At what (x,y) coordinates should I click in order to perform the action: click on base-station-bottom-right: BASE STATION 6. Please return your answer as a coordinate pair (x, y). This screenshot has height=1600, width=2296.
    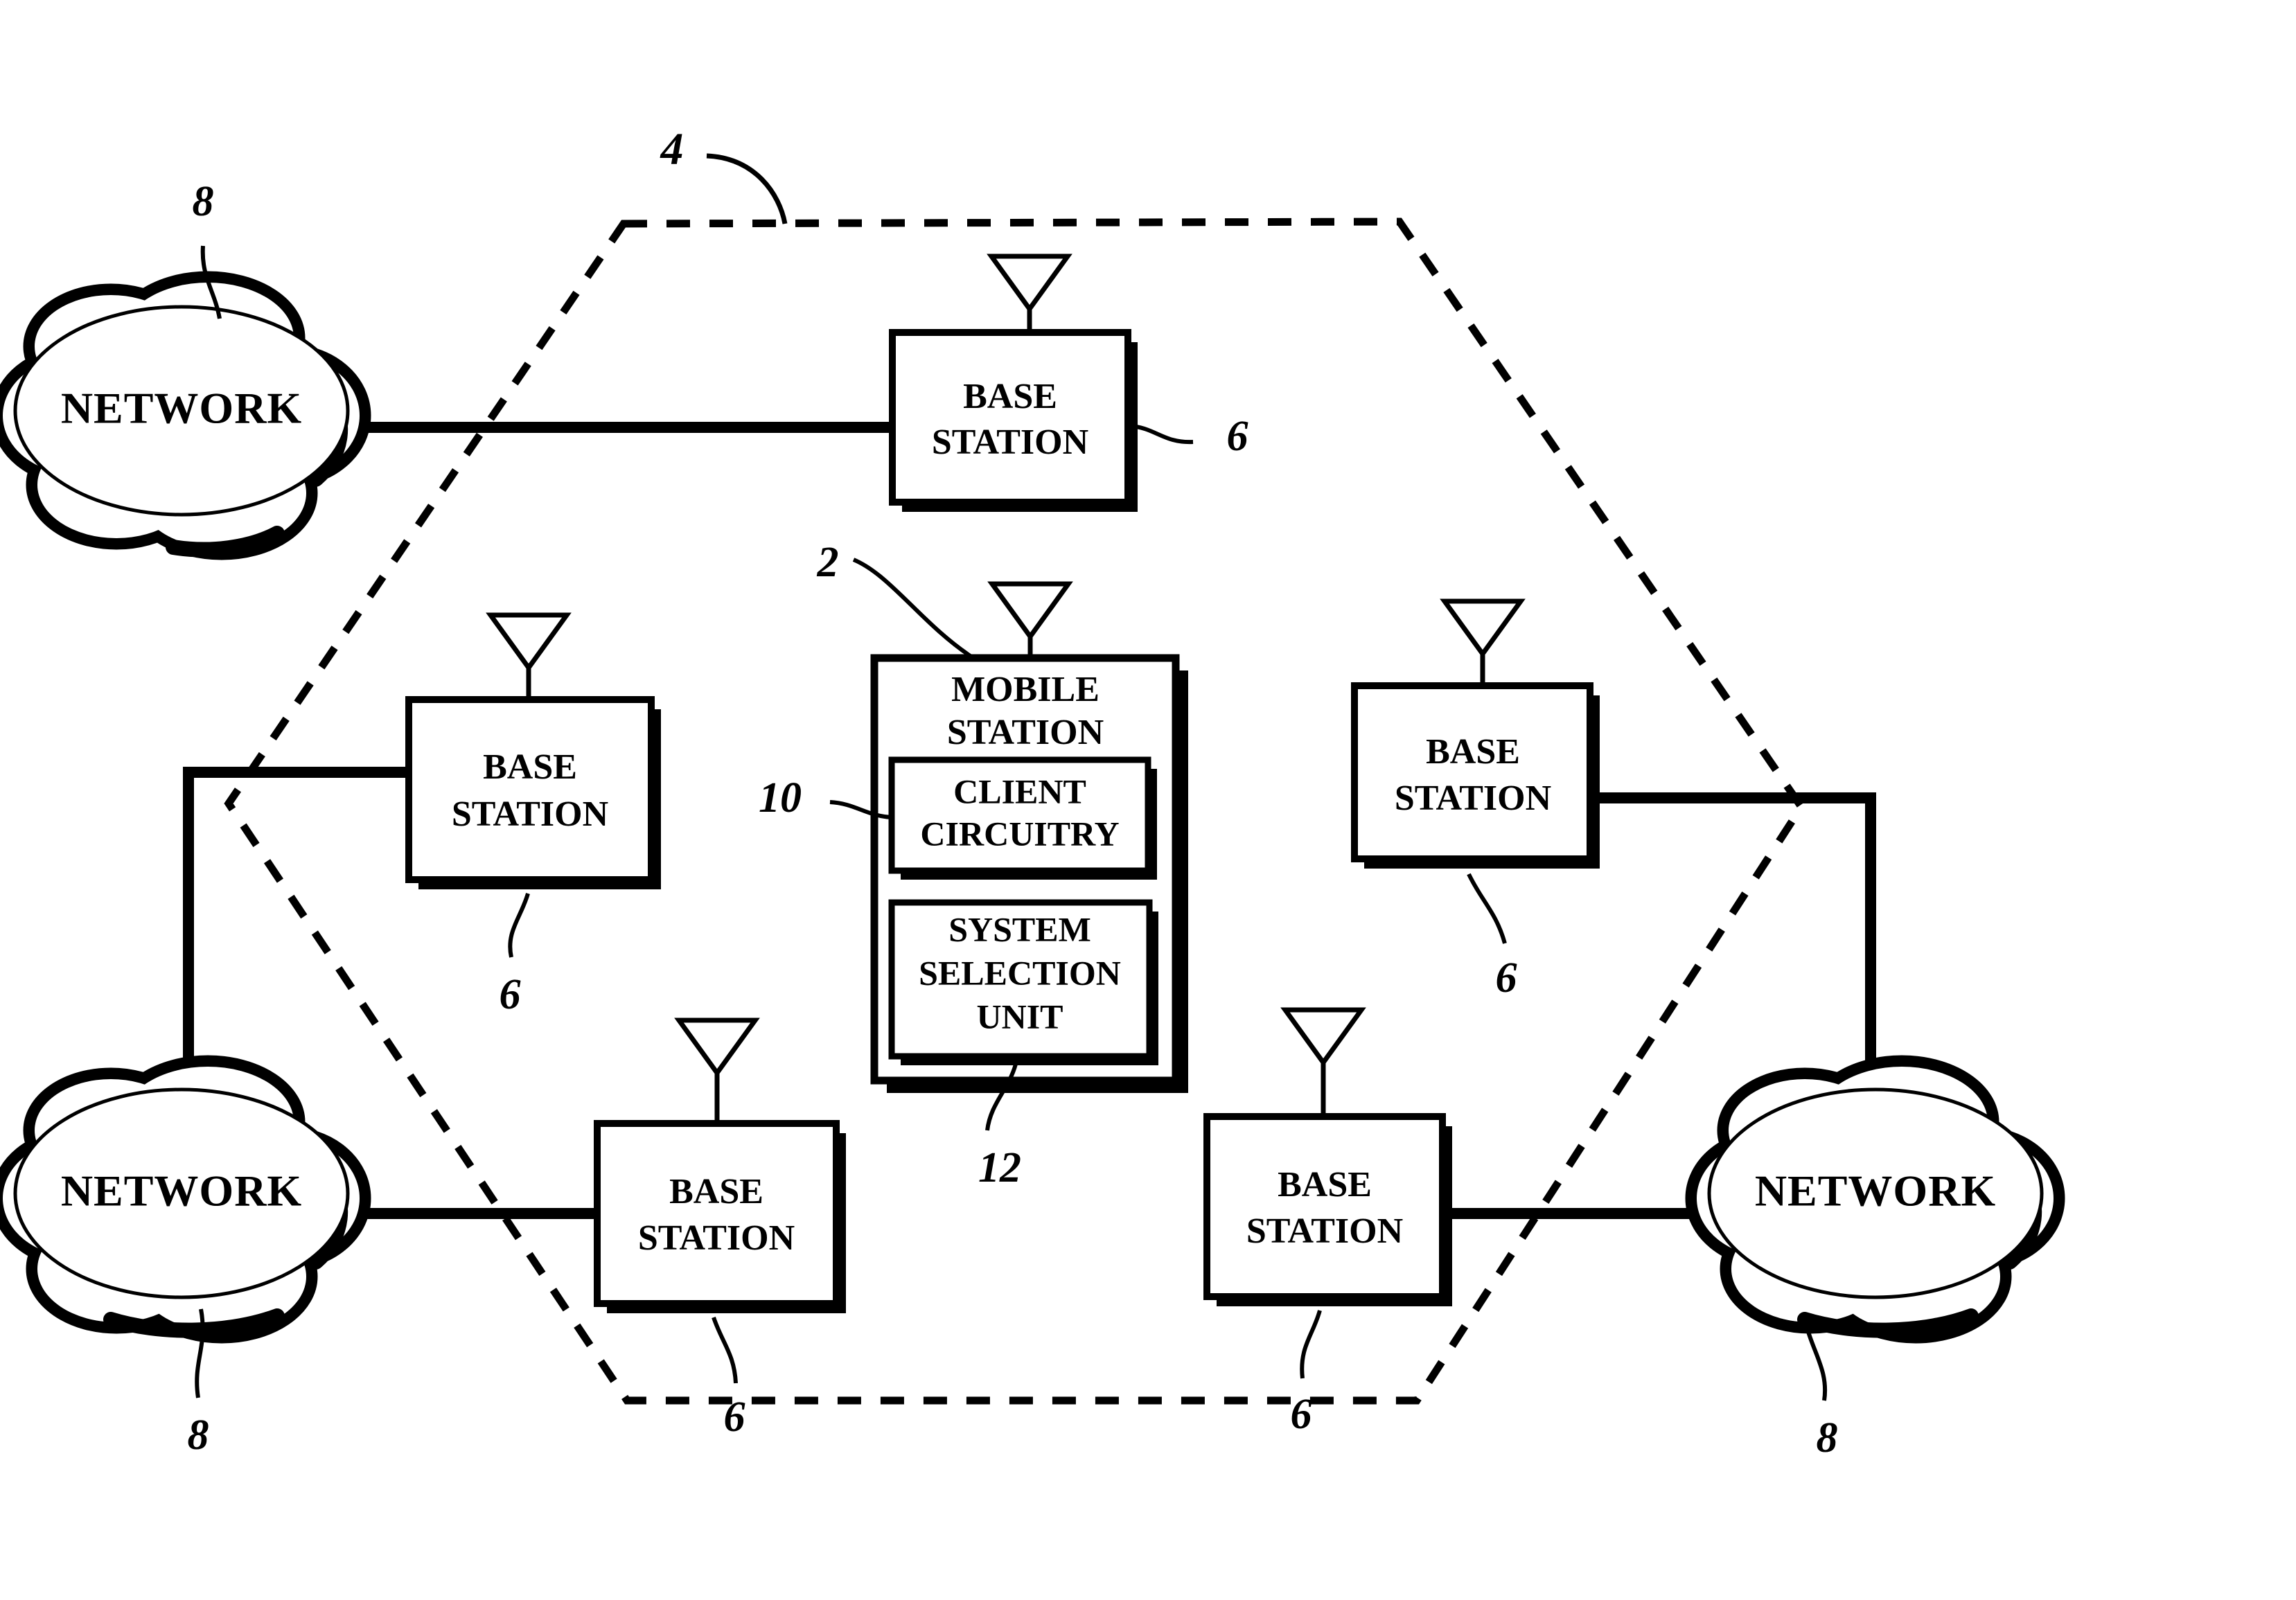
    Looking at the image, I should click on (1327, 1222).